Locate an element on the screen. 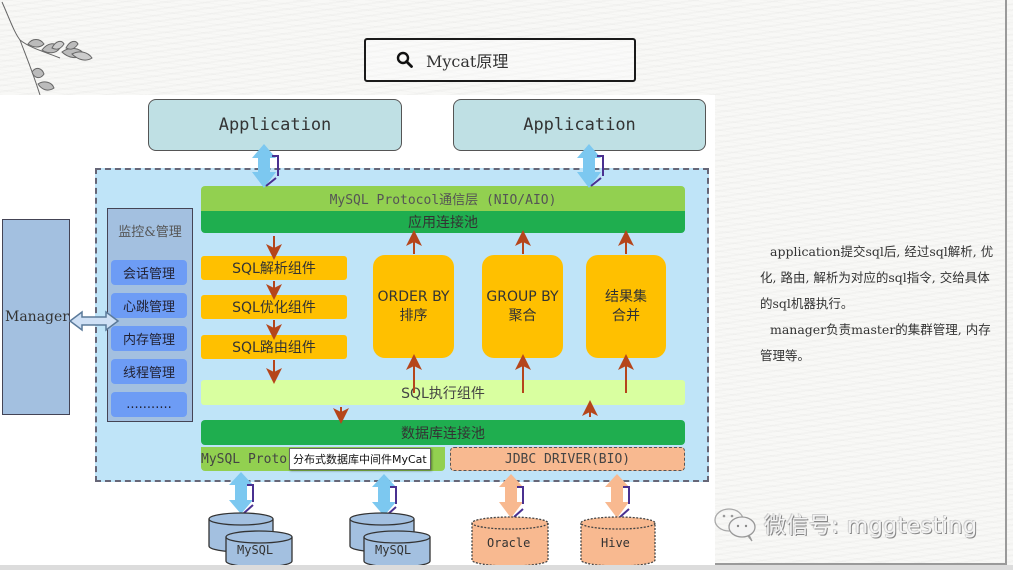 The image size is (1013, 570). page-right-border is located at coordinates (1006, 282).